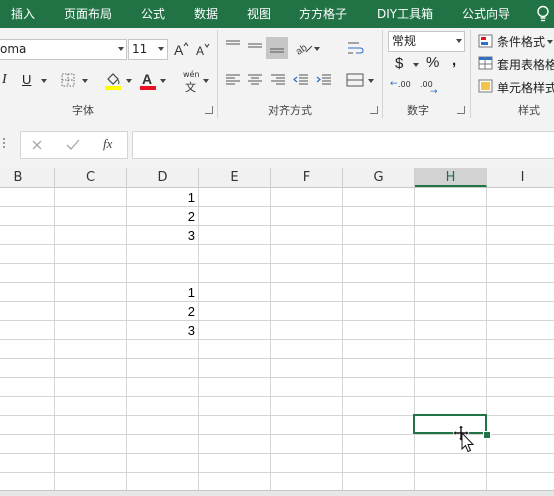  Describe the element at coordinates (68, 80) in the screenshot. I see `border-icon` at that location.